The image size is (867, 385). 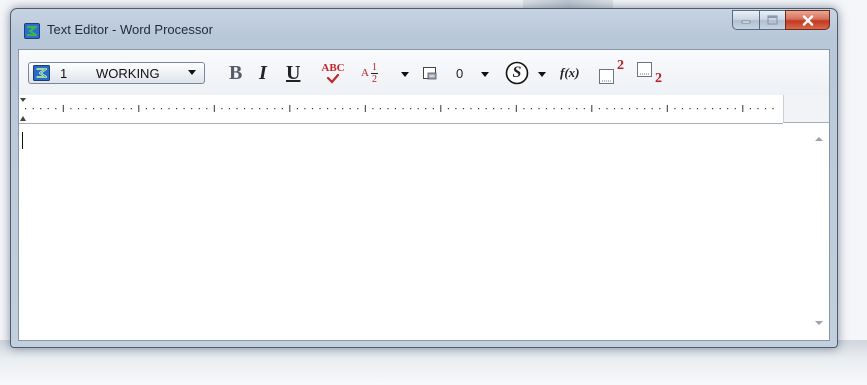 I want to click on title-bar: Text Editor - Word Processor, so click(x=424, y=29).